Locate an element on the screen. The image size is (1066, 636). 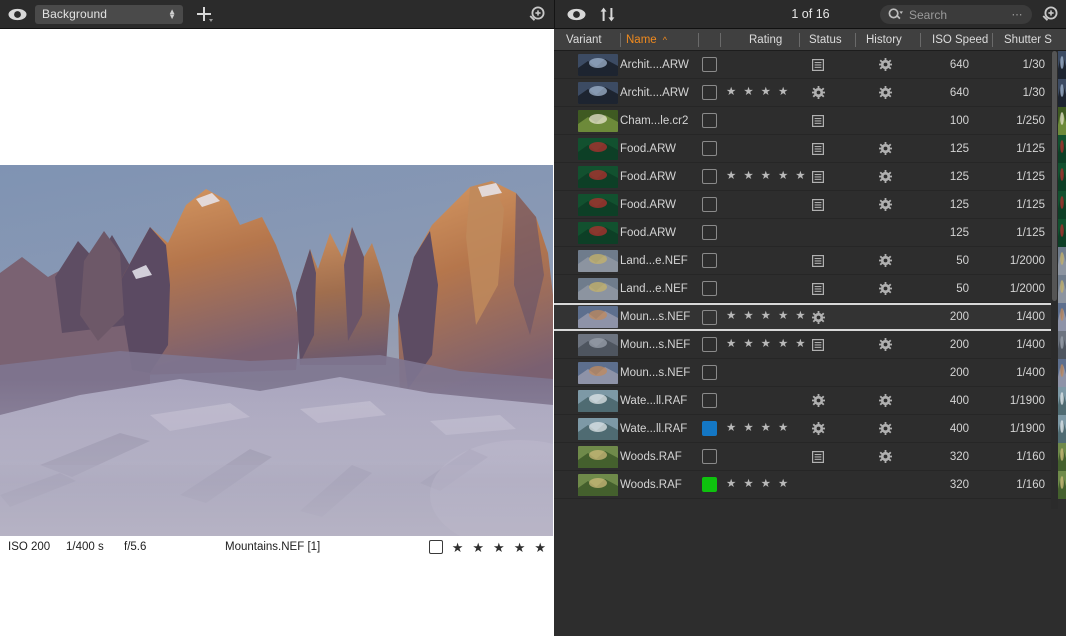
column-header-history: History is located at coordinates (884, 40).